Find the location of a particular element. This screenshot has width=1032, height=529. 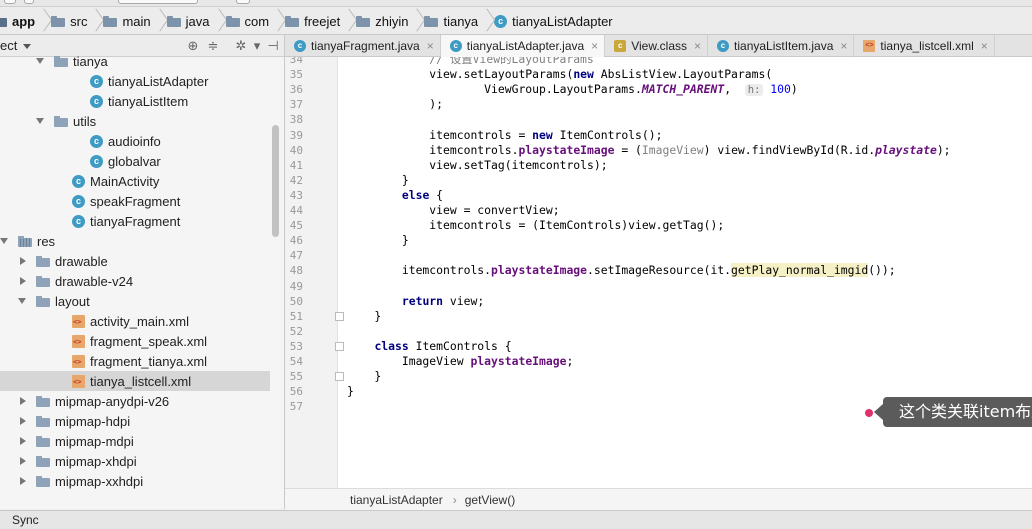

tree-item: mipmap-mdpi is located at coordinates (135, 441).